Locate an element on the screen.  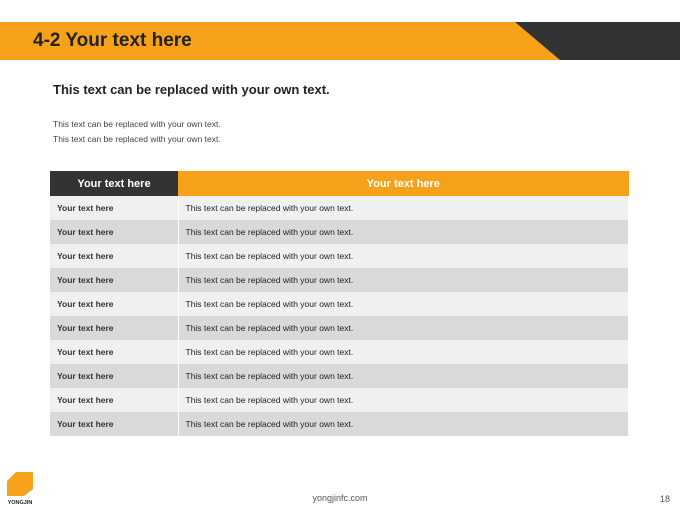
title-bar: 4-2 Your text here is located at coordinates (340, 41).